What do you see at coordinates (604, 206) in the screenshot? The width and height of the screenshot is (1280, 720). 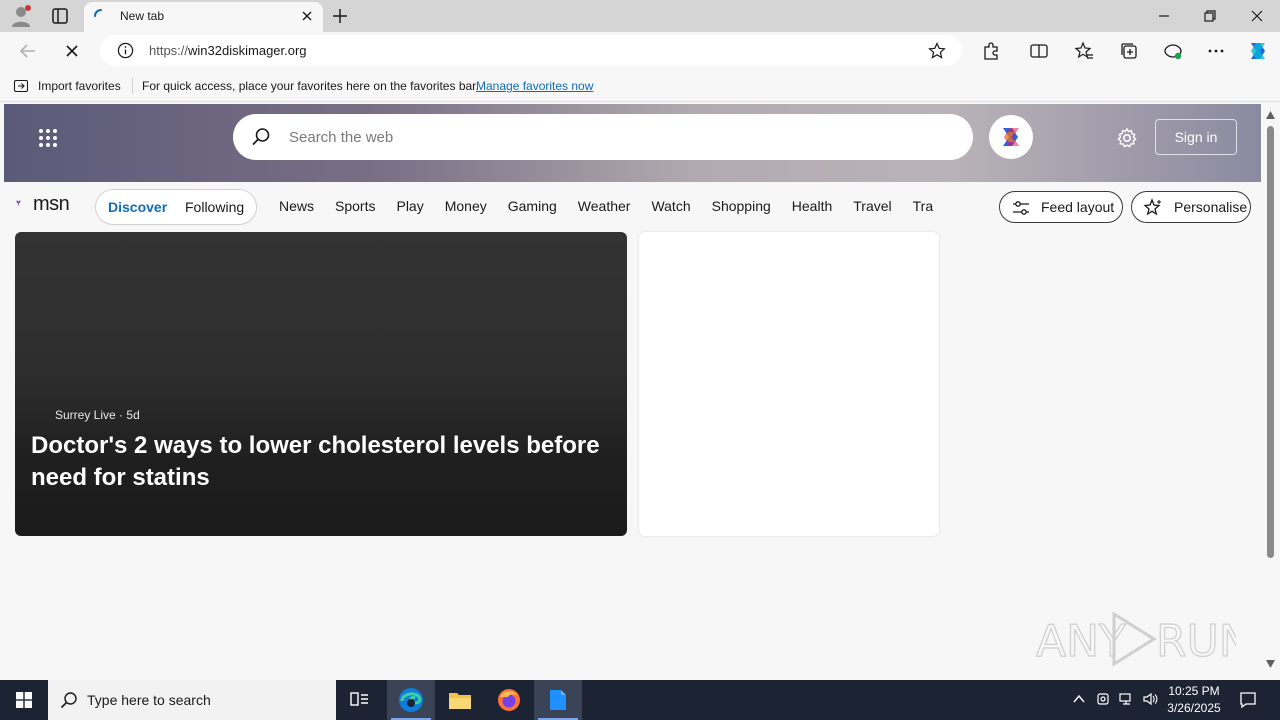 I see `nav-link: Weather` at bounding box center [604, 206].